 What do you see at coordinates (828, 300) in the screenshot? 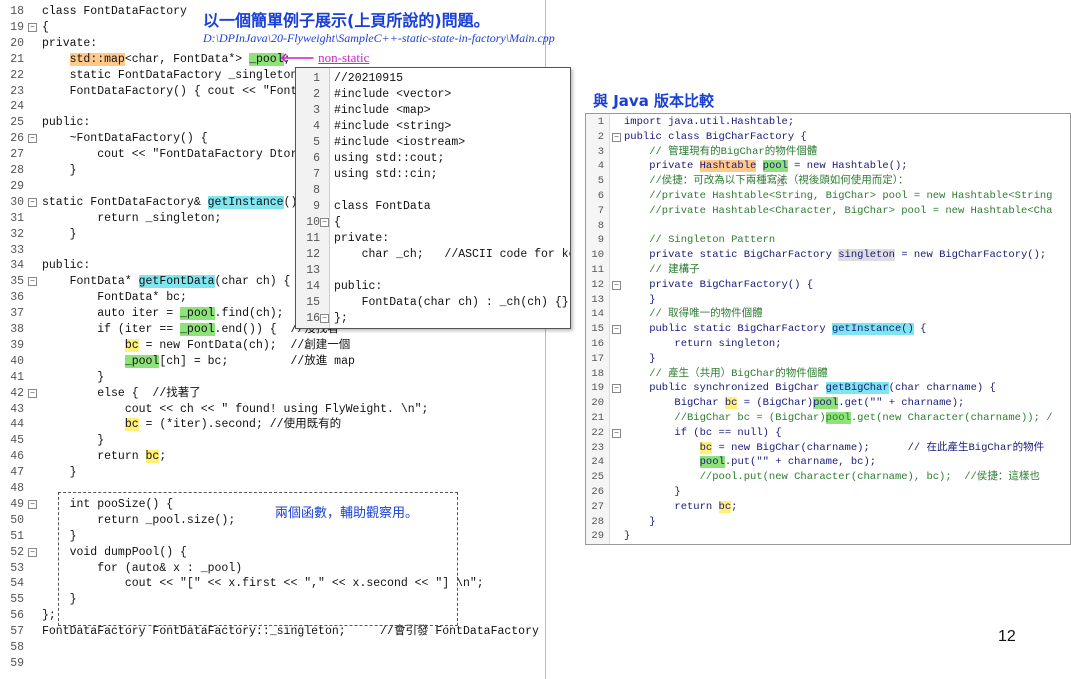
I see `code-line: 13 }` at bounding box center [828, 300].